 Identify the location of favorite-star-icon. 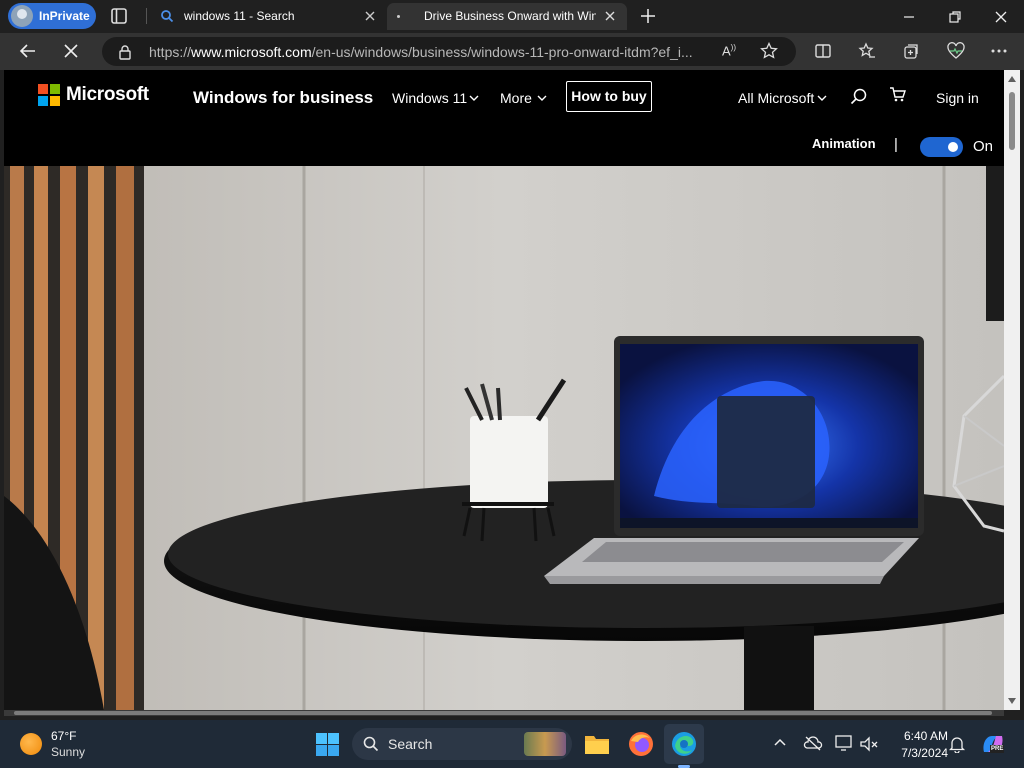
(769, 51).